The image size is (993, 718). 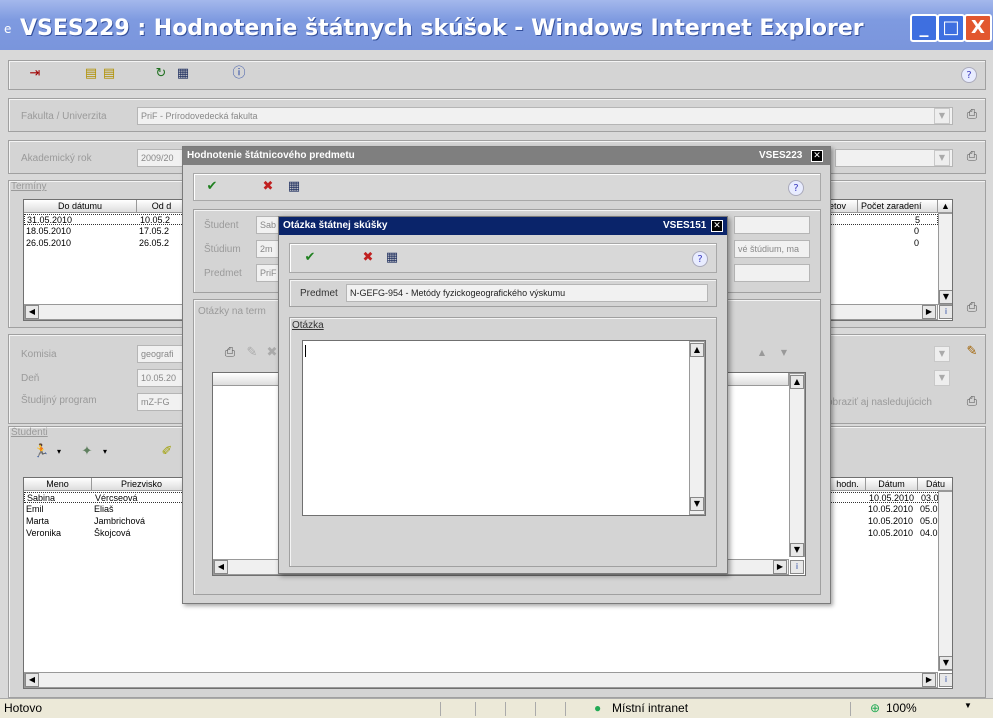 I want to click on faculty-select: PriF - Prírodovedecká fakulta, so click(x=545, y=116).